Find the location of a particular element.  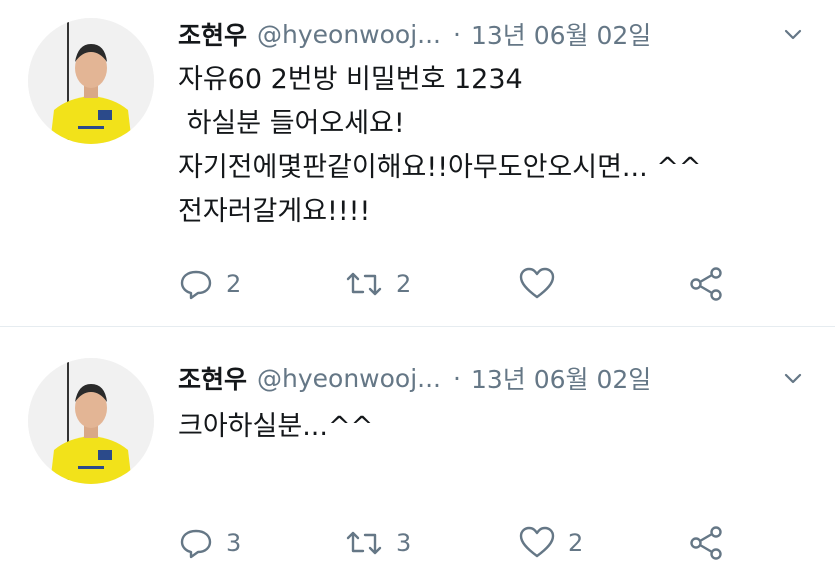

retweet-button: 2 is located at coordinates (377, 284).